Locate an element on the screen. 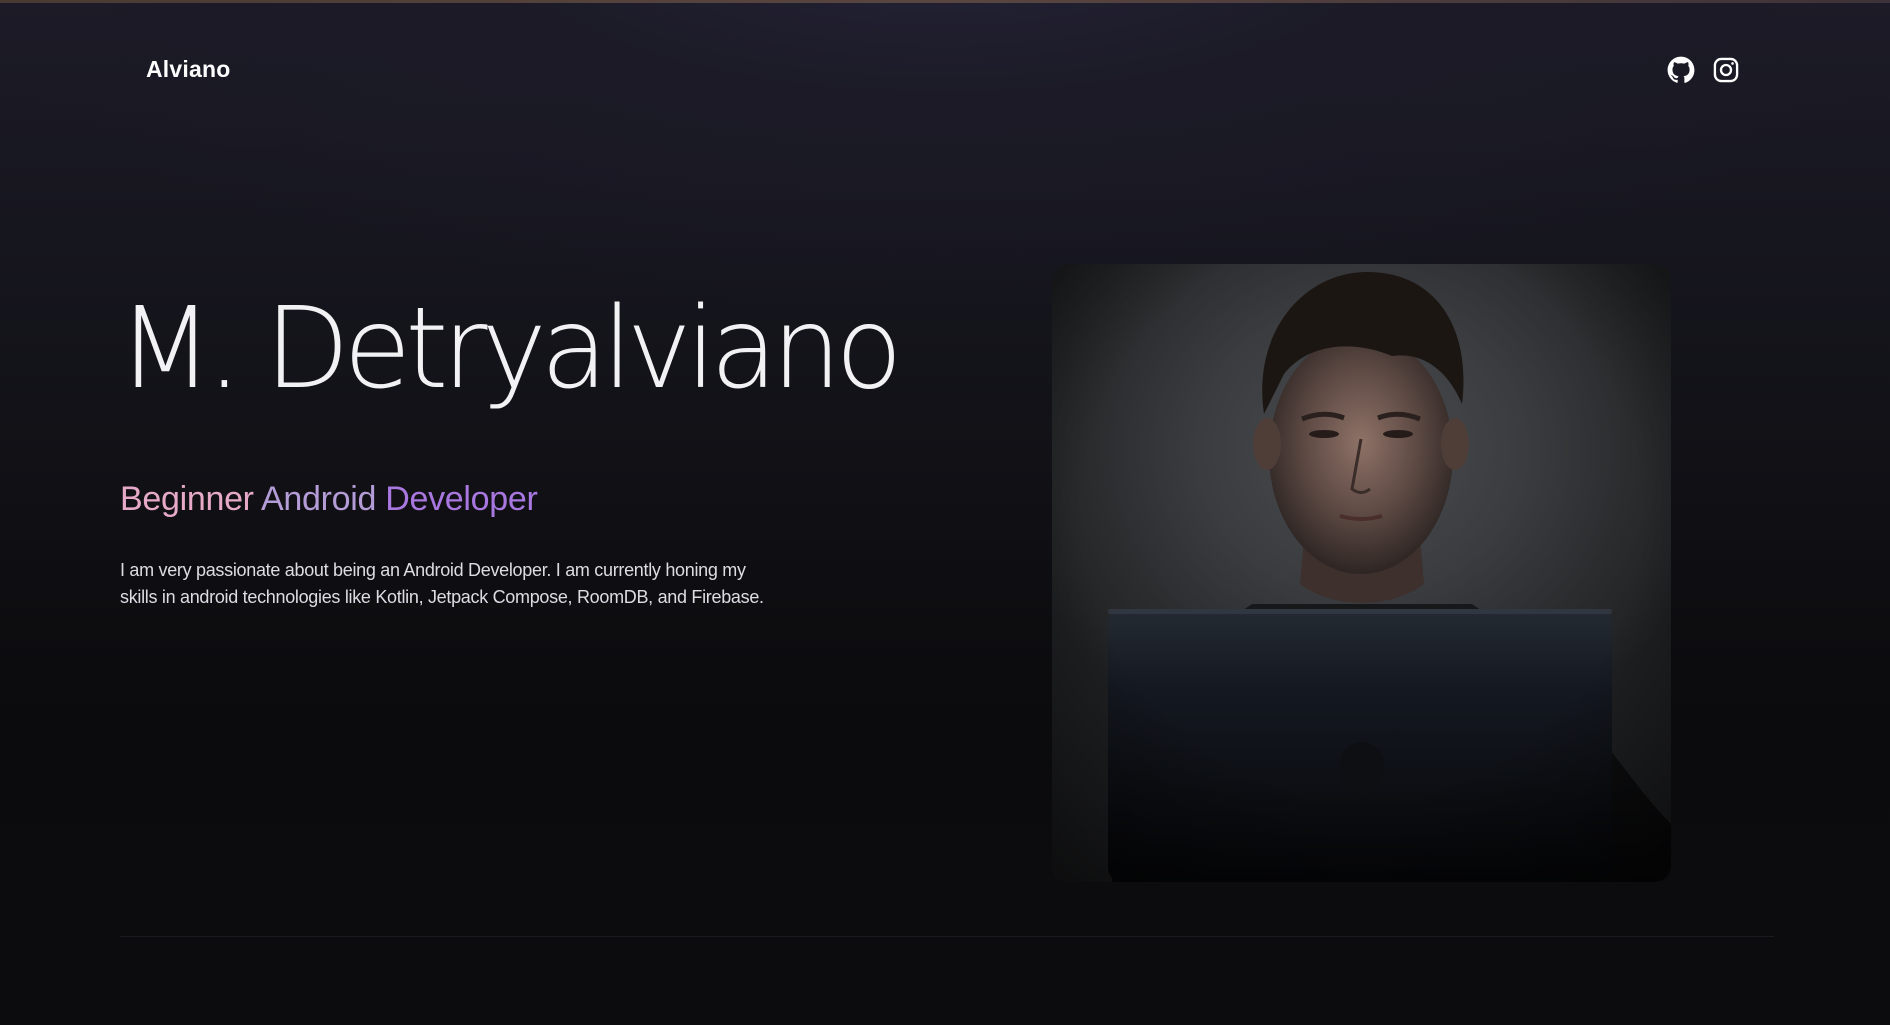  role-subtitle: Beginner Android Developer is located at coordinates (329, 499).